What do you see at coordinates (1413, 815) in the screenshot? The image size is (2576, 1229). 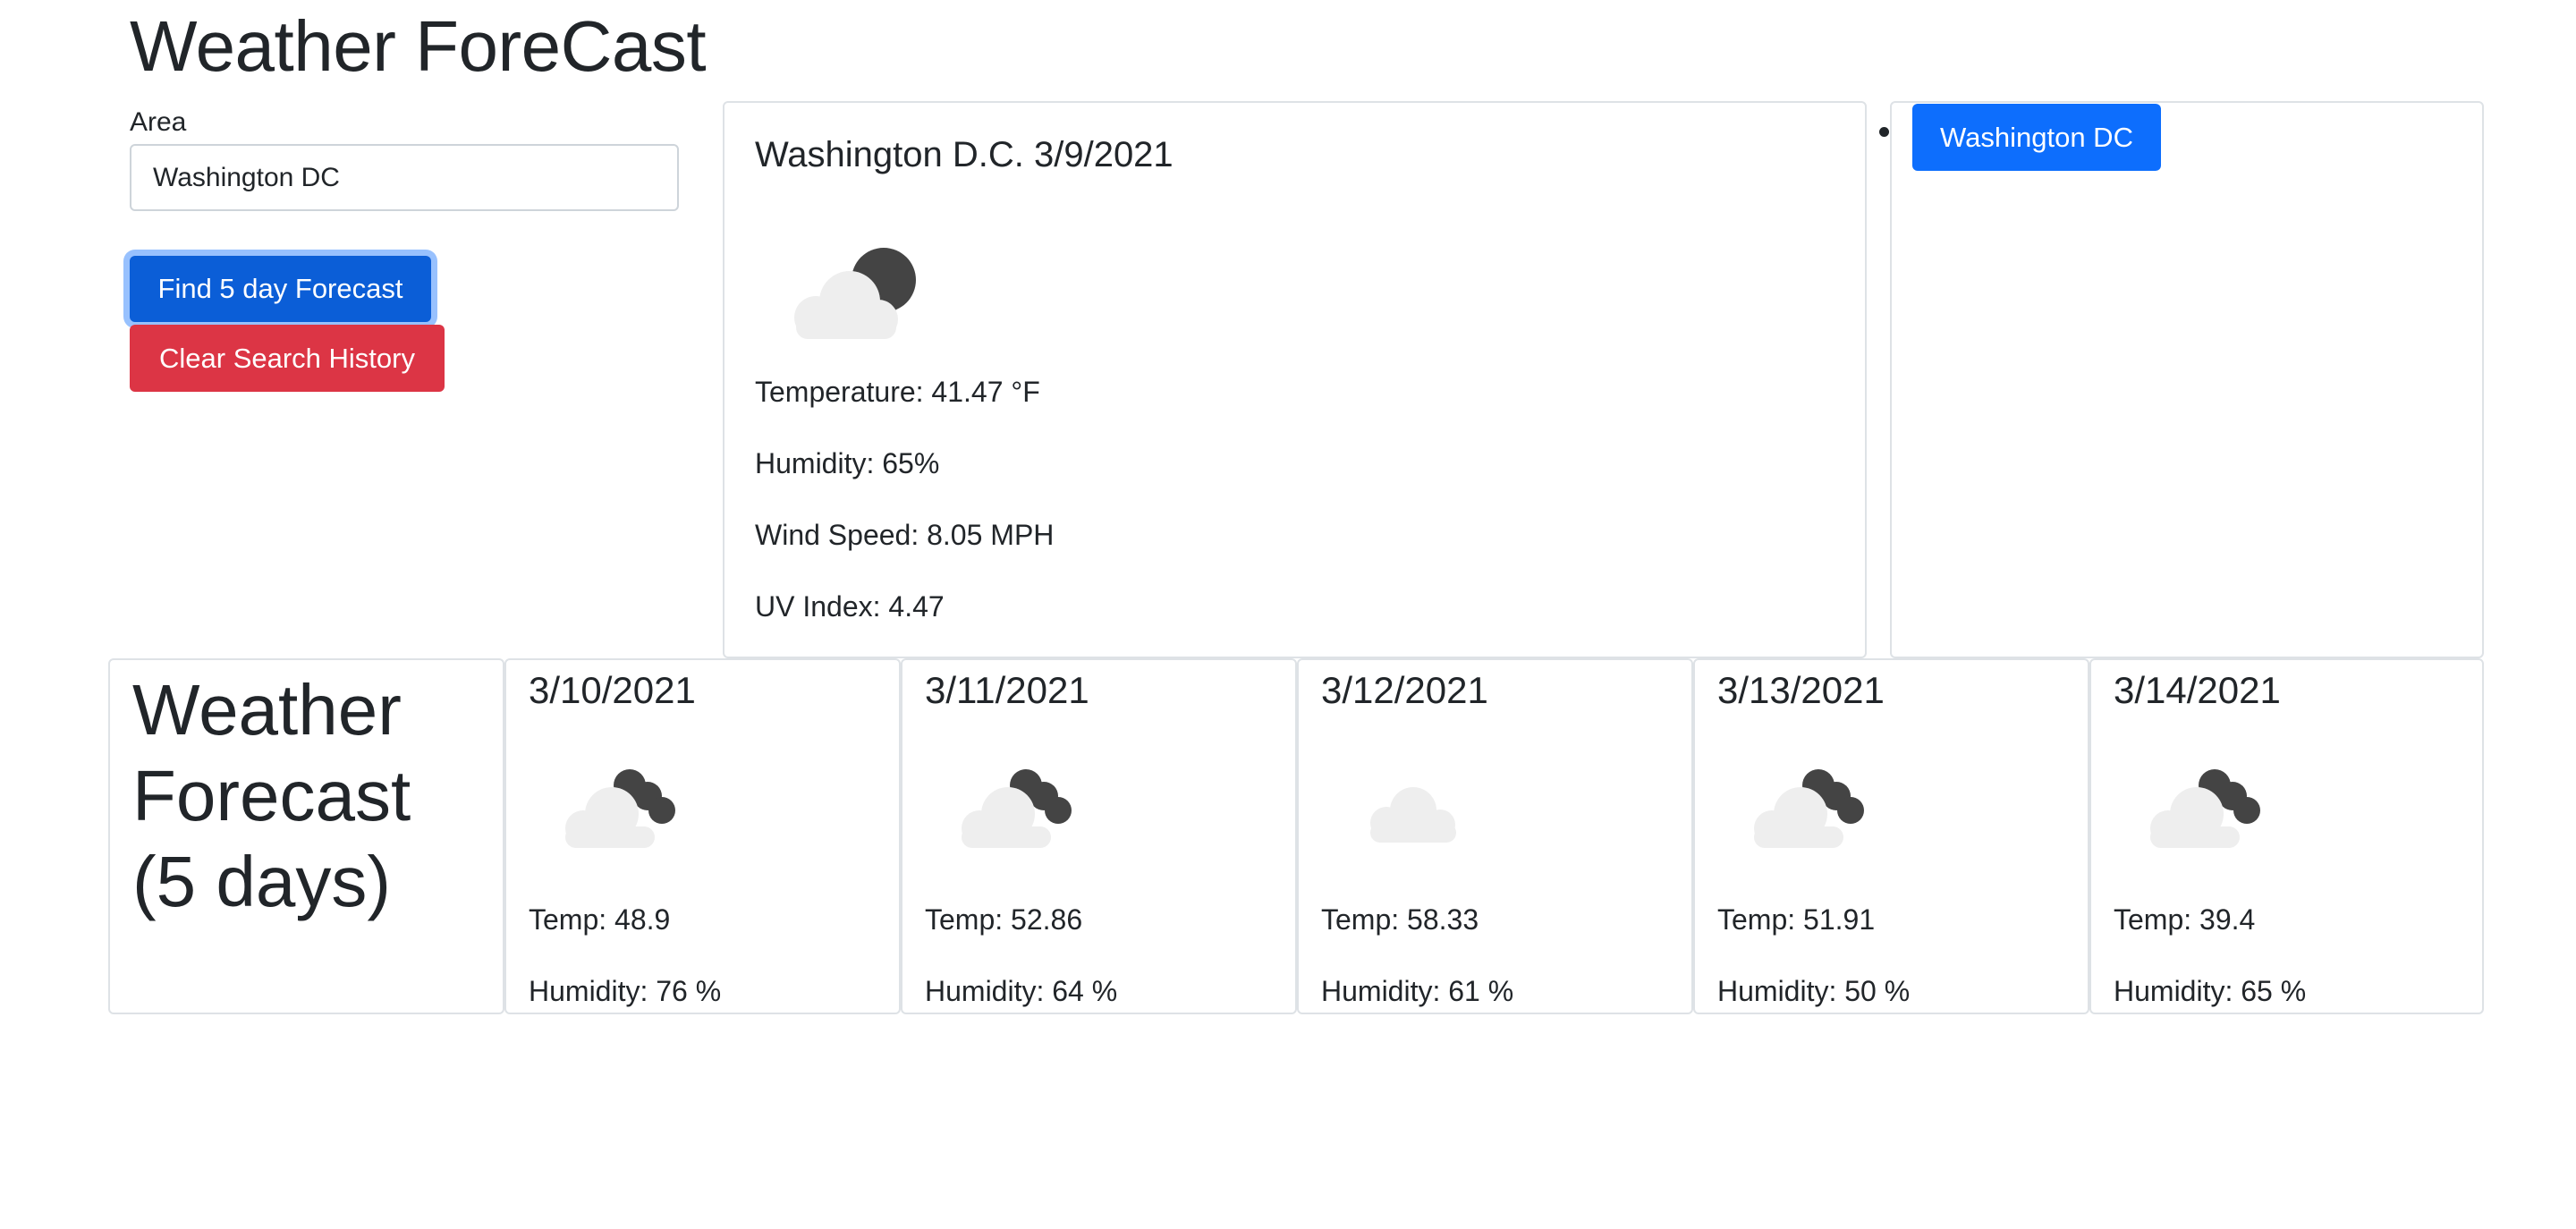 I see `cloud-icon` at bounding box center [1413, 815].